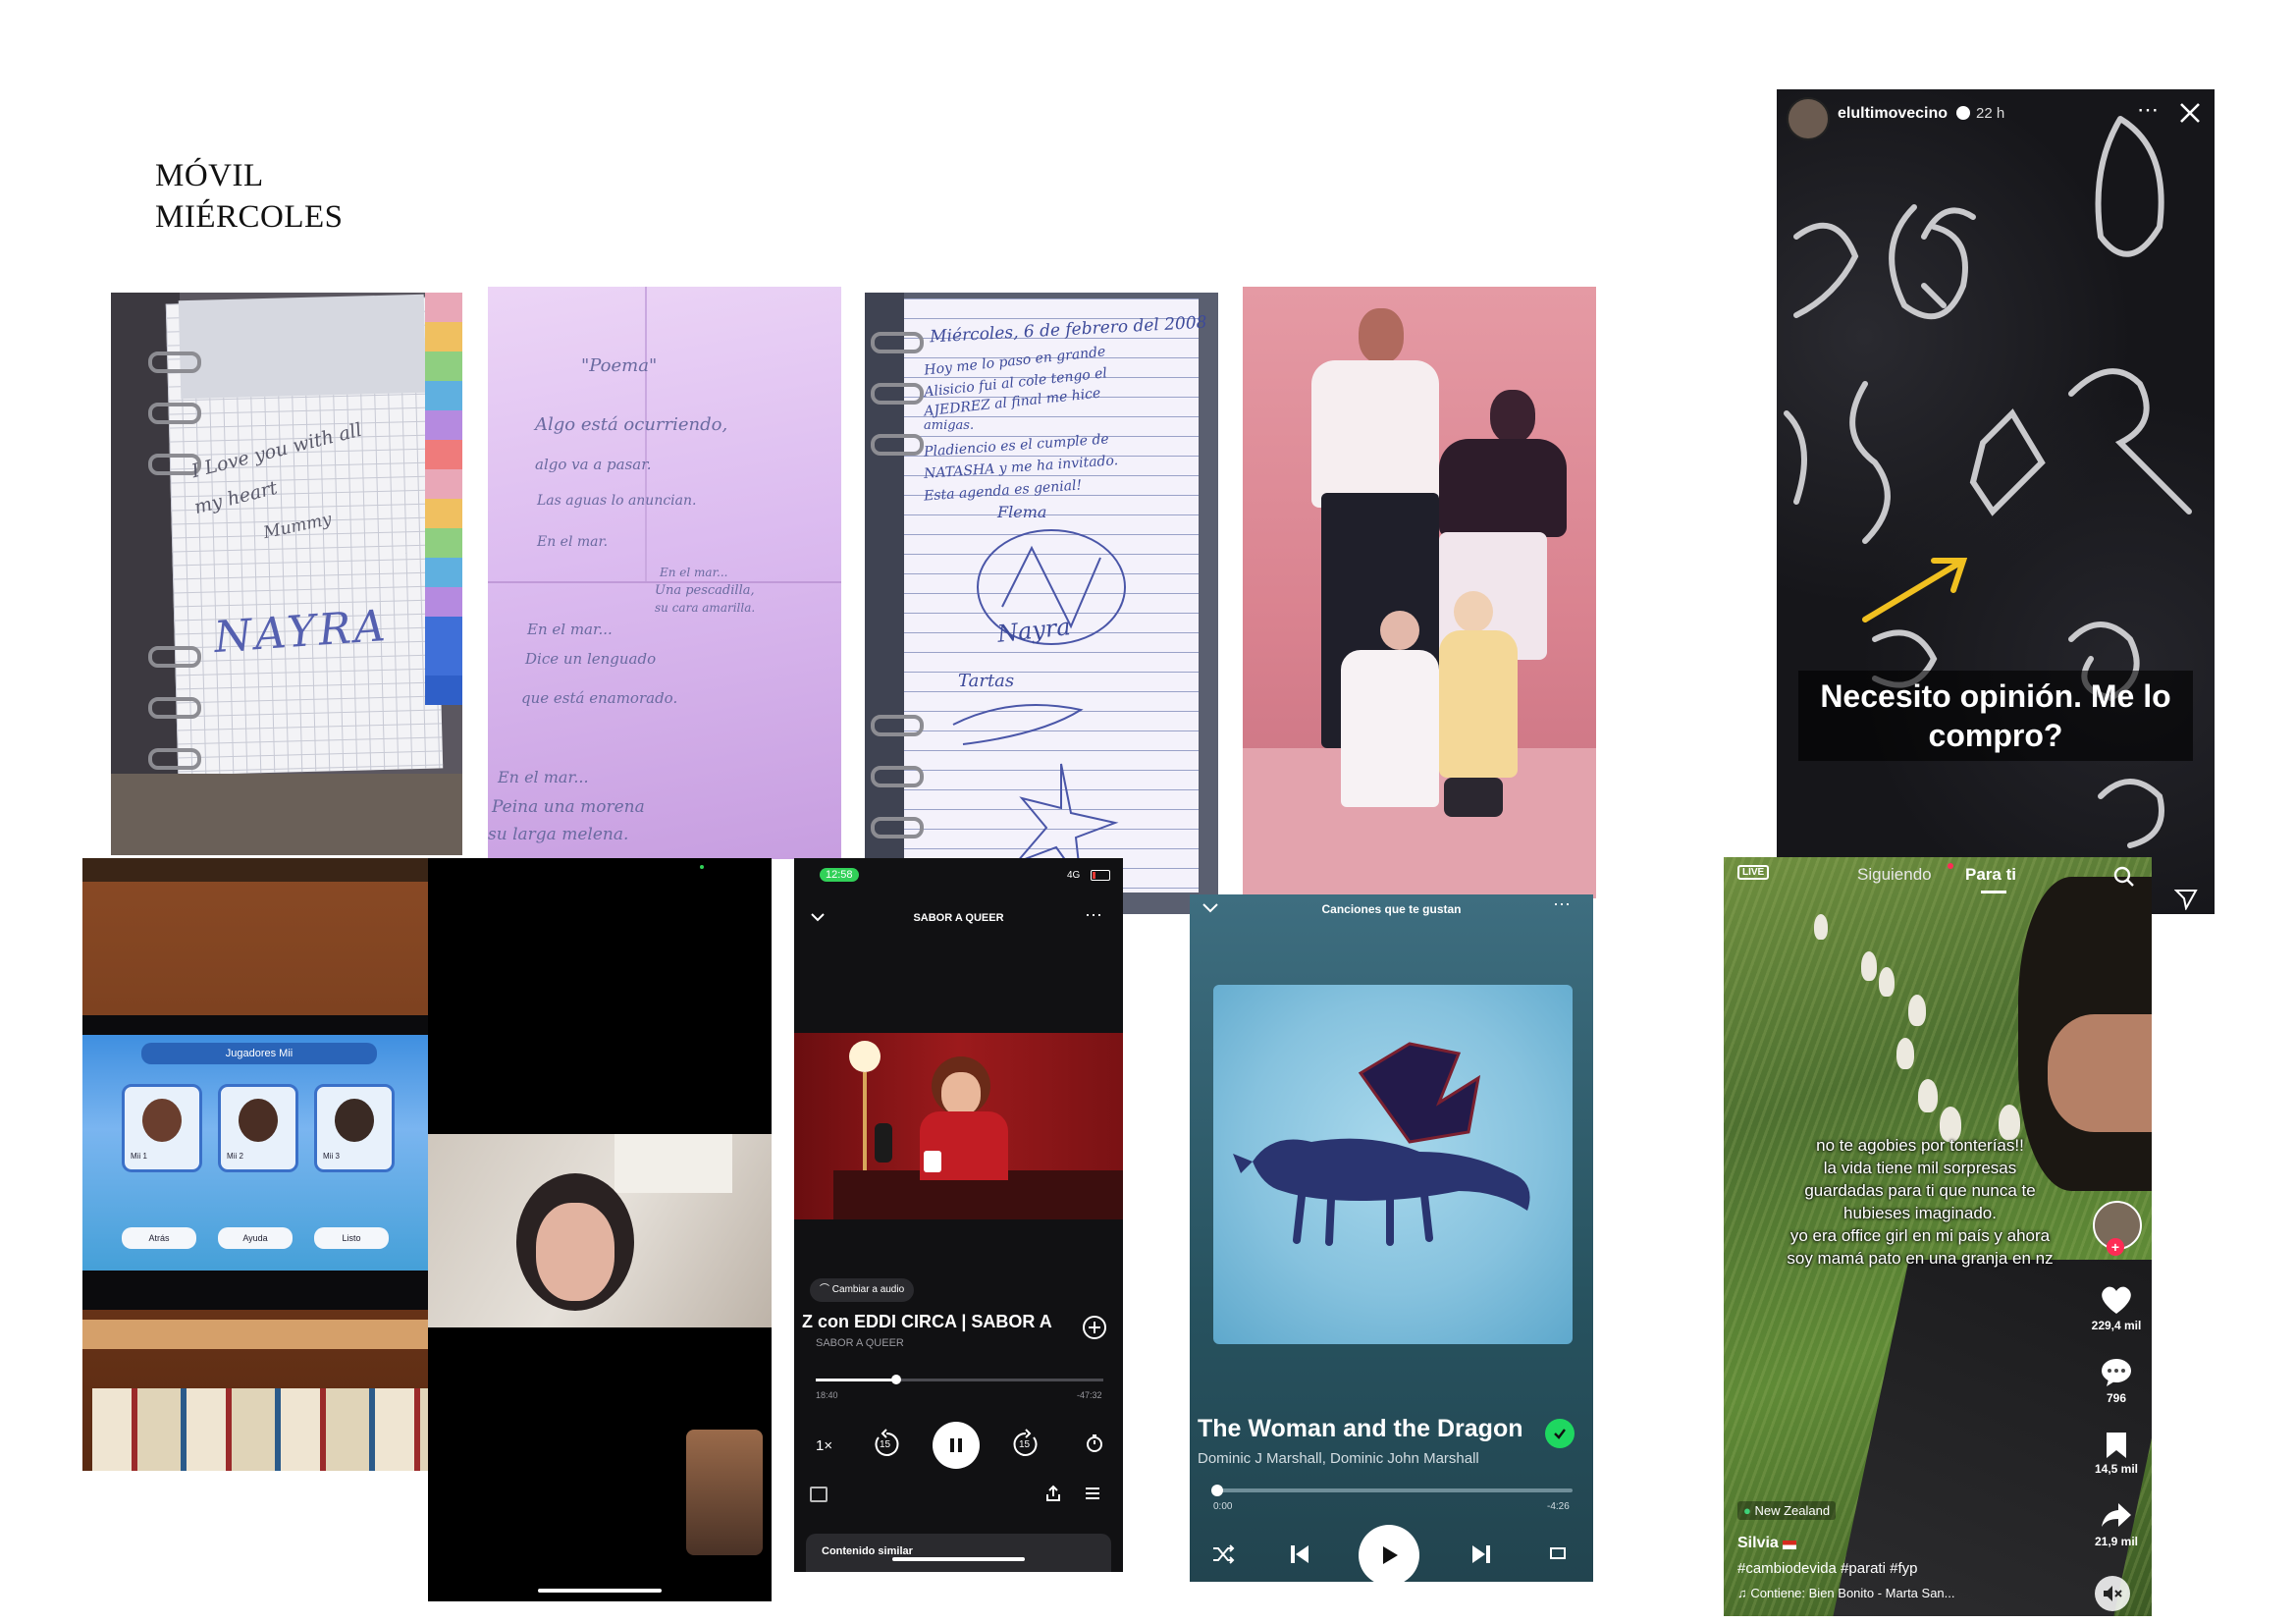 This screenshot has height=1623, width=2296. Describe the element at coordinates (1559, 1506) in the screenshot. I see `remaining-time: -4:26` at that location.